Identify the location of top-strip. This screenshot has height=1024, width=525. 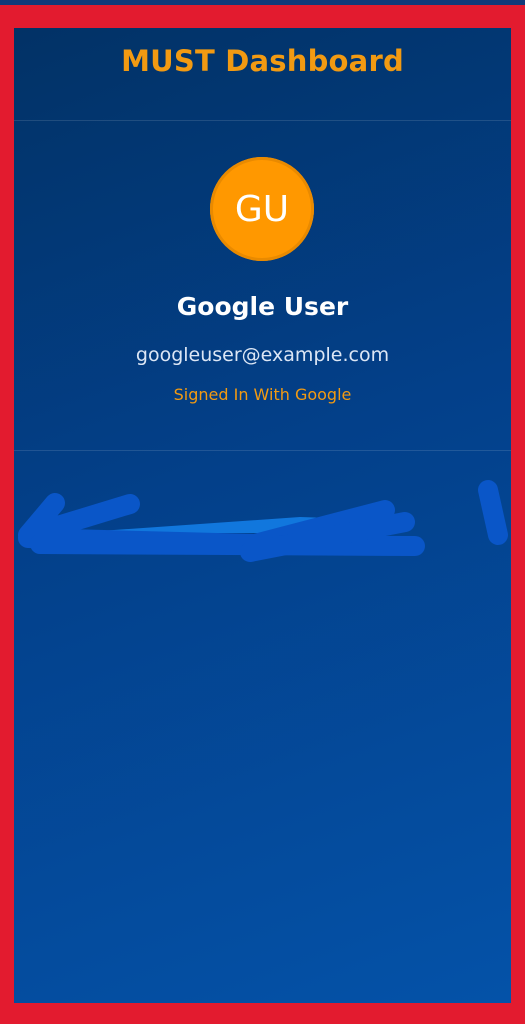
(262, 2).